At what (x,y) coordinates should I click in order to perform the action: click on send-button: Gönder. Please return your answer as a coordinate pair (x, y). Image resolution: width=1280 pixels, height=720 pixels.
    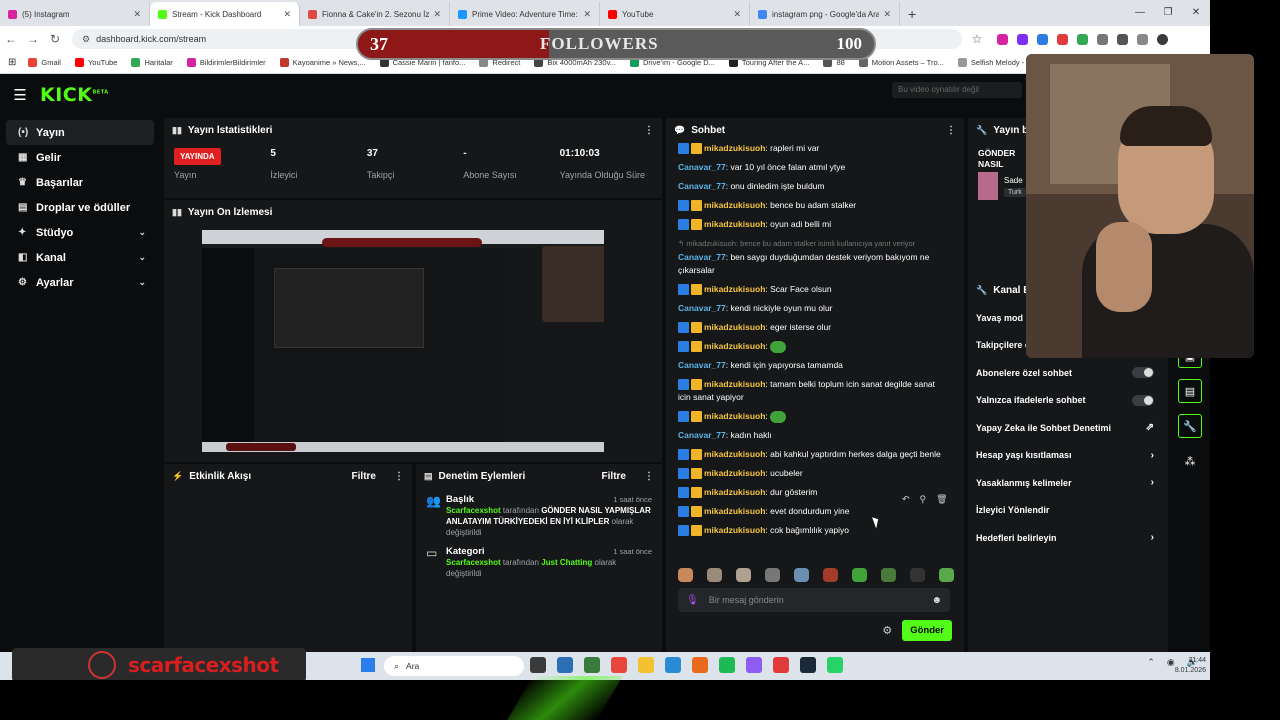
    Looking at the image, I should click on (927, 630).